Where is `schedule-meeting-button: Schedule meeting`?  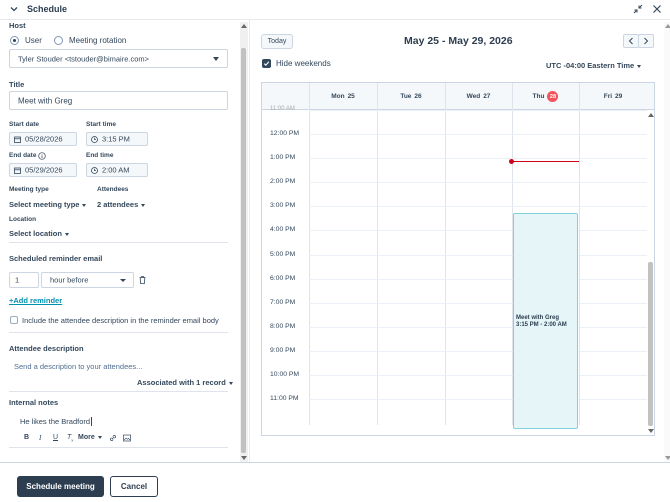
schedule-meeting-button: Schedule meeting is located at coordinates (60, 486).